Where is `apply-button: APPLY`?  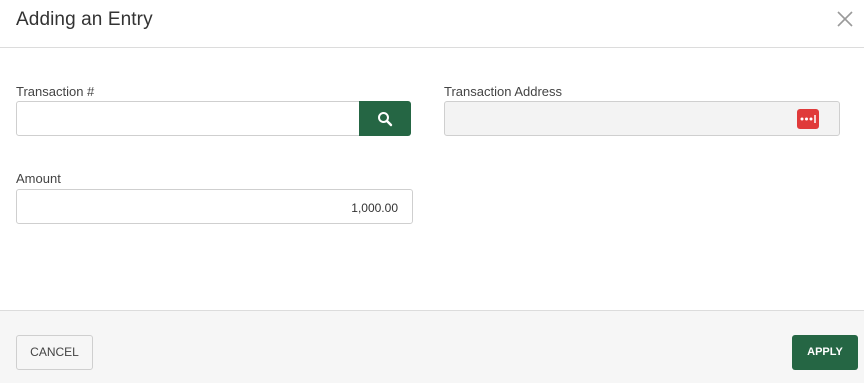
apply-button: APPLY is located at coordinates (825, 352).